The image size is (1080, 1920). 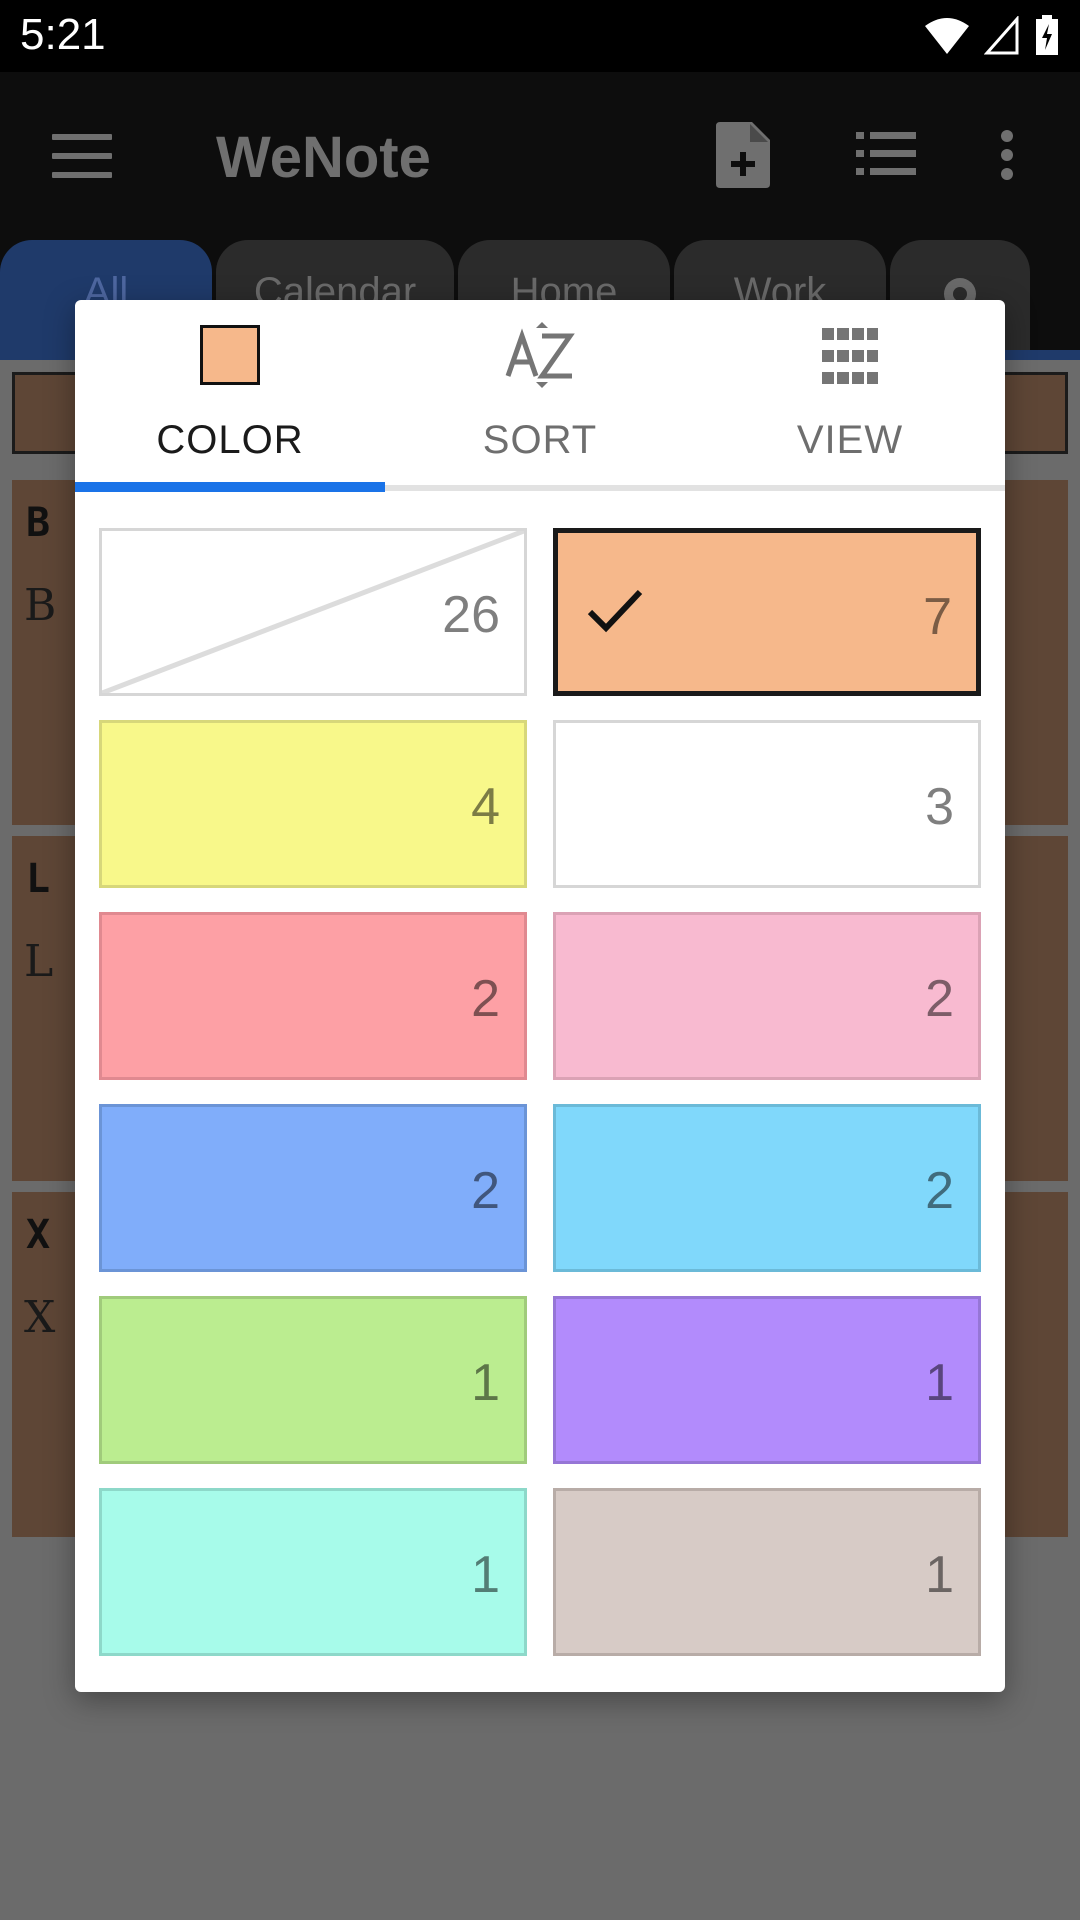 What do you see at coordinates (850, 356) in the screenshot?
I see `grid-view-icon` at bounding box center [850, 356].